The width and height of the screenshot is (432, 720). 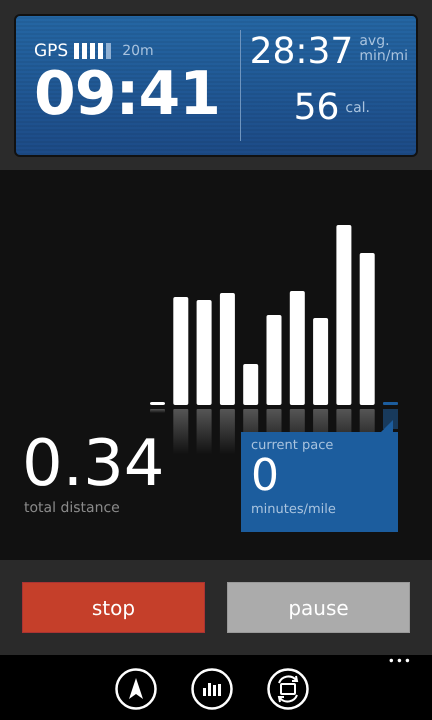 What do you see at coordinates (138, 51) in the screenshot?
I see `gps-accuracy: 20m` at bounding box center [138, 51].